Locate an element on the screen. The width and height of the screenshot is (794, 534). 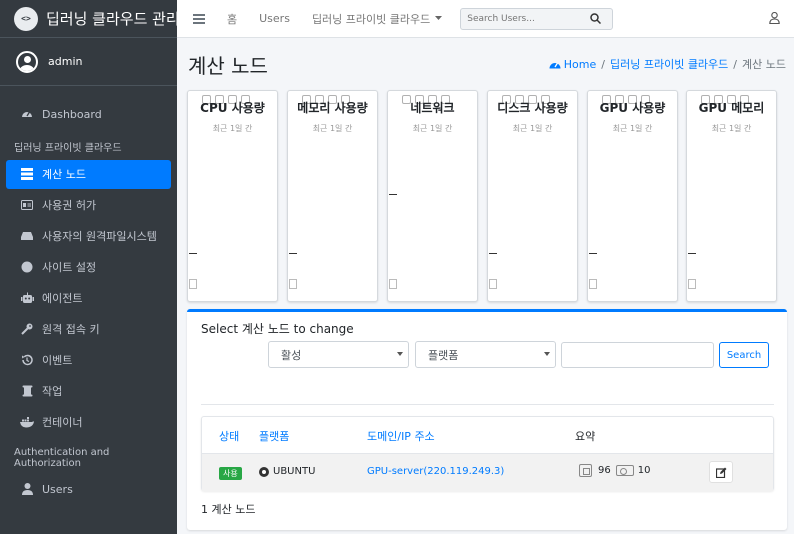
sidebar-item-ssh-keys: 원격 접속 키 is located at coordinates (88, 329).